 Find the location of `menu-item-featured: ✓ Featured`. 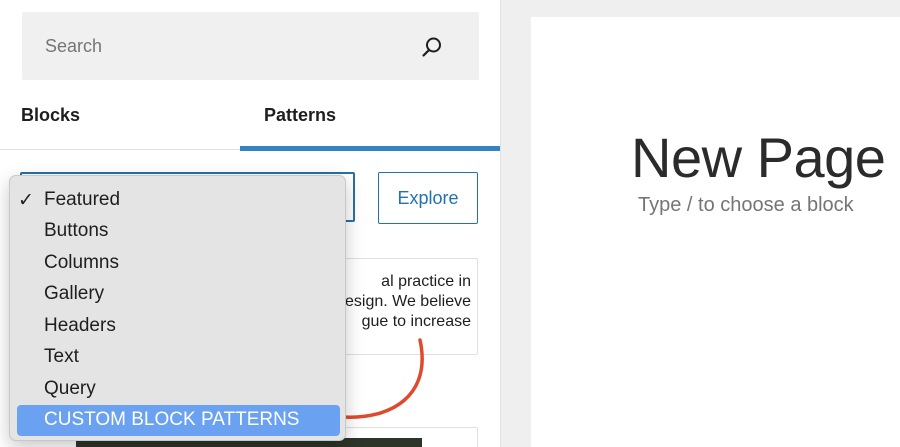

menu-item-featured: ✓ Featured is located at coordinates (177, 199).